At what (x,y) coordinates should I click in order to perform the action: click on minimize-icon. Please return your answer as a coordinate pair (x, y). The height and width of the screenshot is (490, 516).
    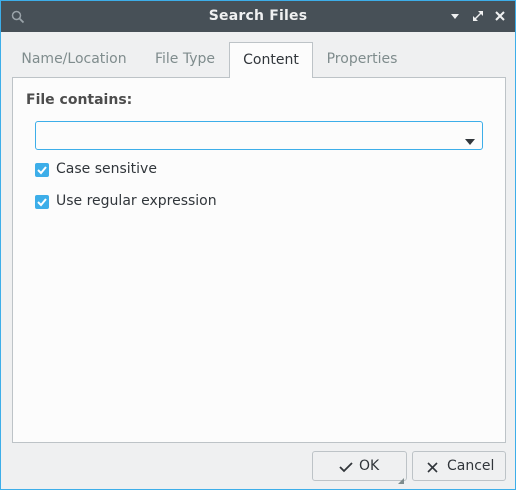
    Looking at the image, I should click on (455, 16).